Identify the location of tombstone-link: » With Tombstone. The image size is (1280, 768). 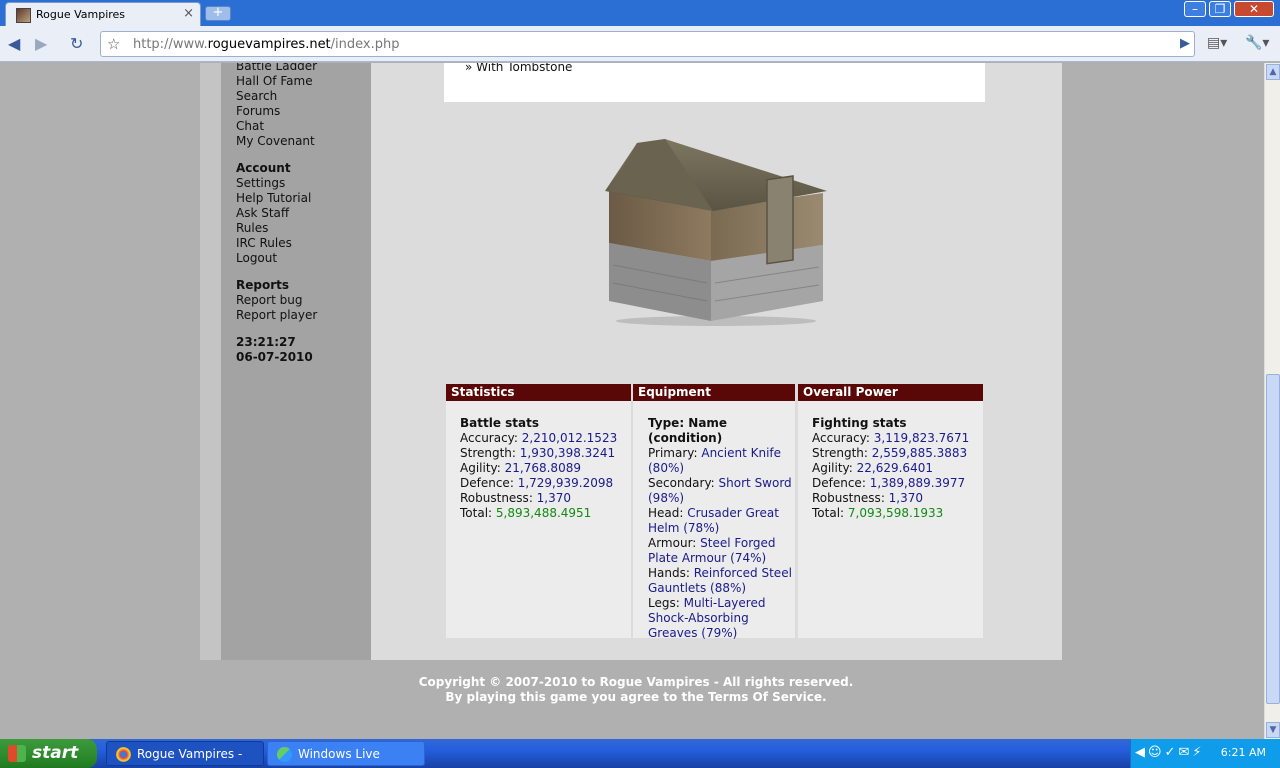
(518, 68).